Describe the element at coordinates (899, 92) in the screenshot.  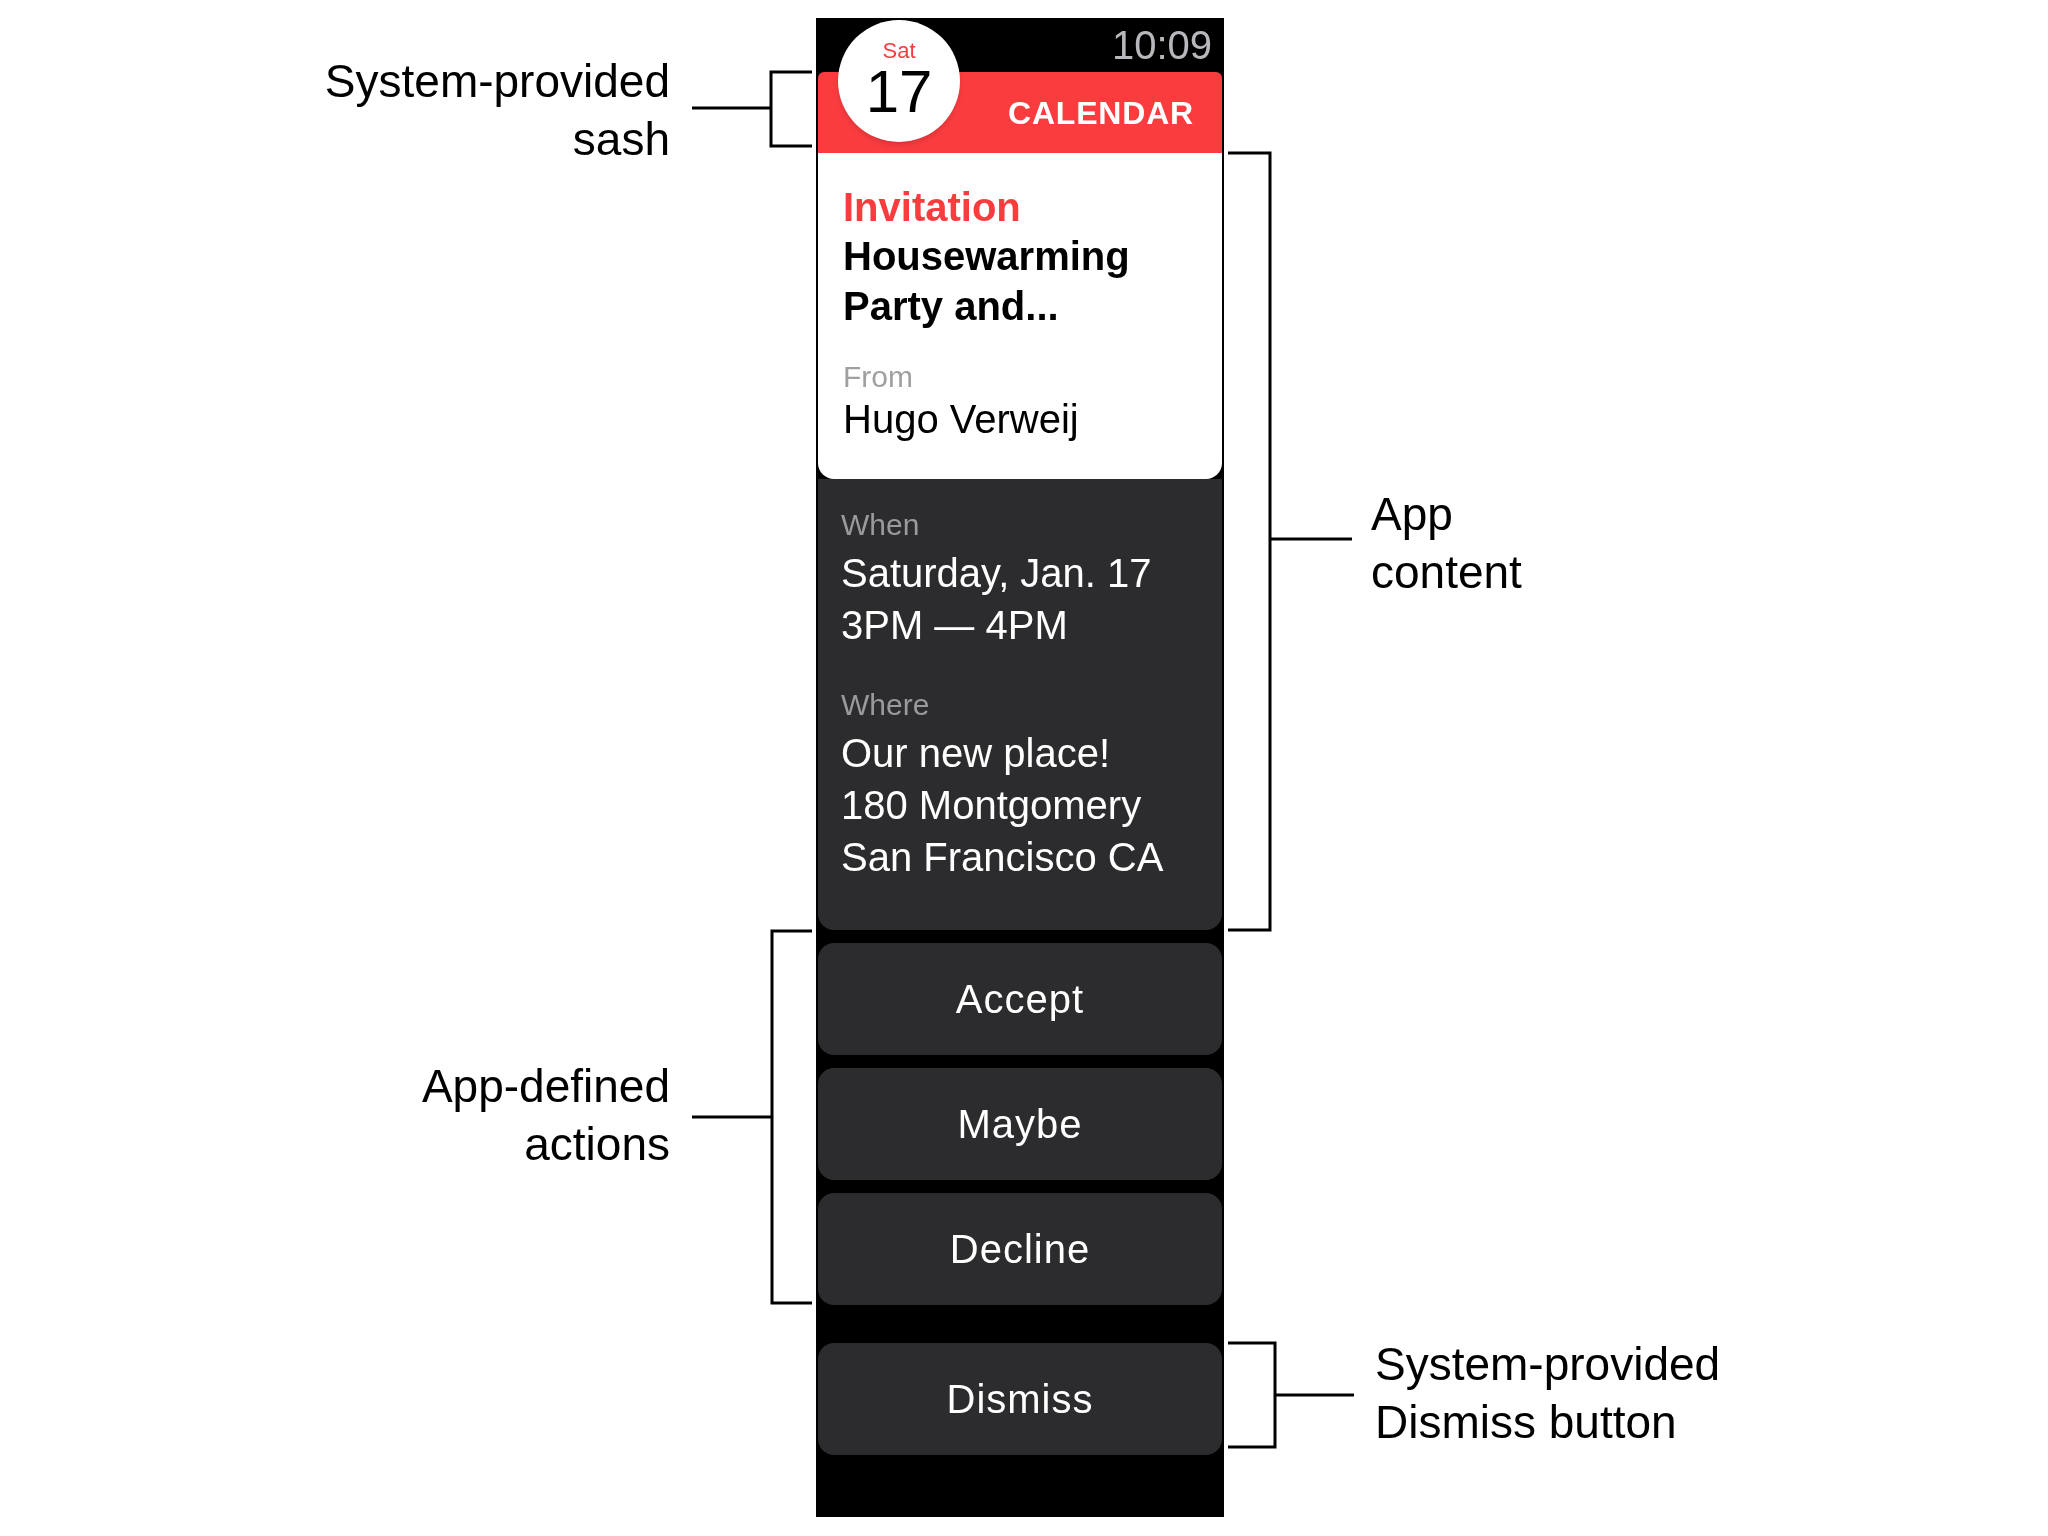
I see `date-number: 17` at that location.